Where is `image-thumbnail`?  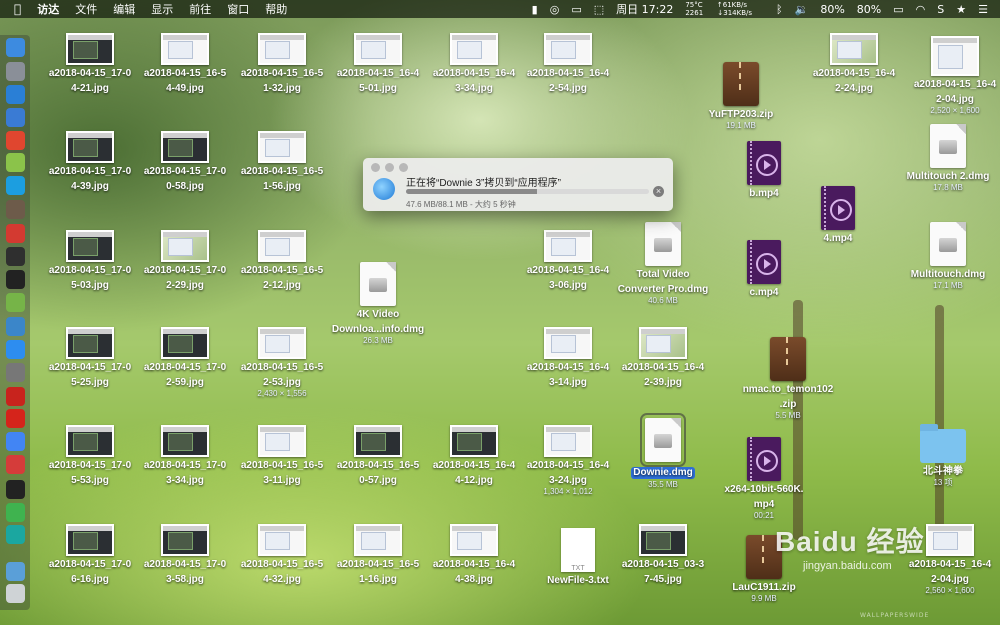 image-thumbnail is located at coordinates (378, 540).